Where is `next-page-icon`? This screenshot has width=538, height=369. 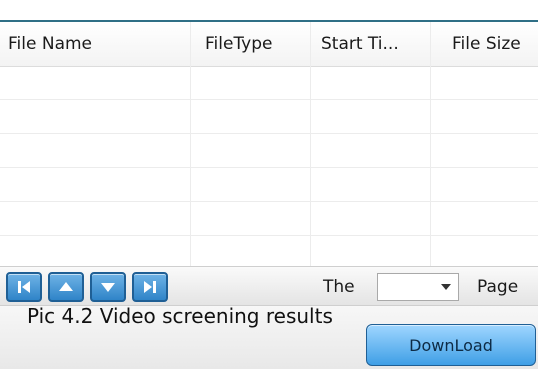 next-page-icon is located at coordinates (108, 287).